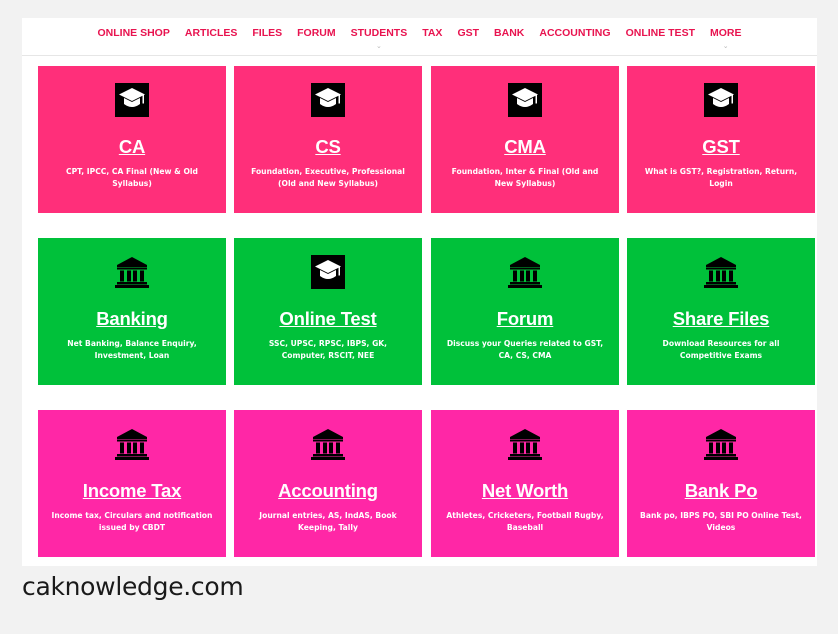 Image resolution: width=838 pixels, height=634 pixels. Describe the element at coordinates (721, 147) in the screenshot. I see `tile-title-link: GST` at that location.